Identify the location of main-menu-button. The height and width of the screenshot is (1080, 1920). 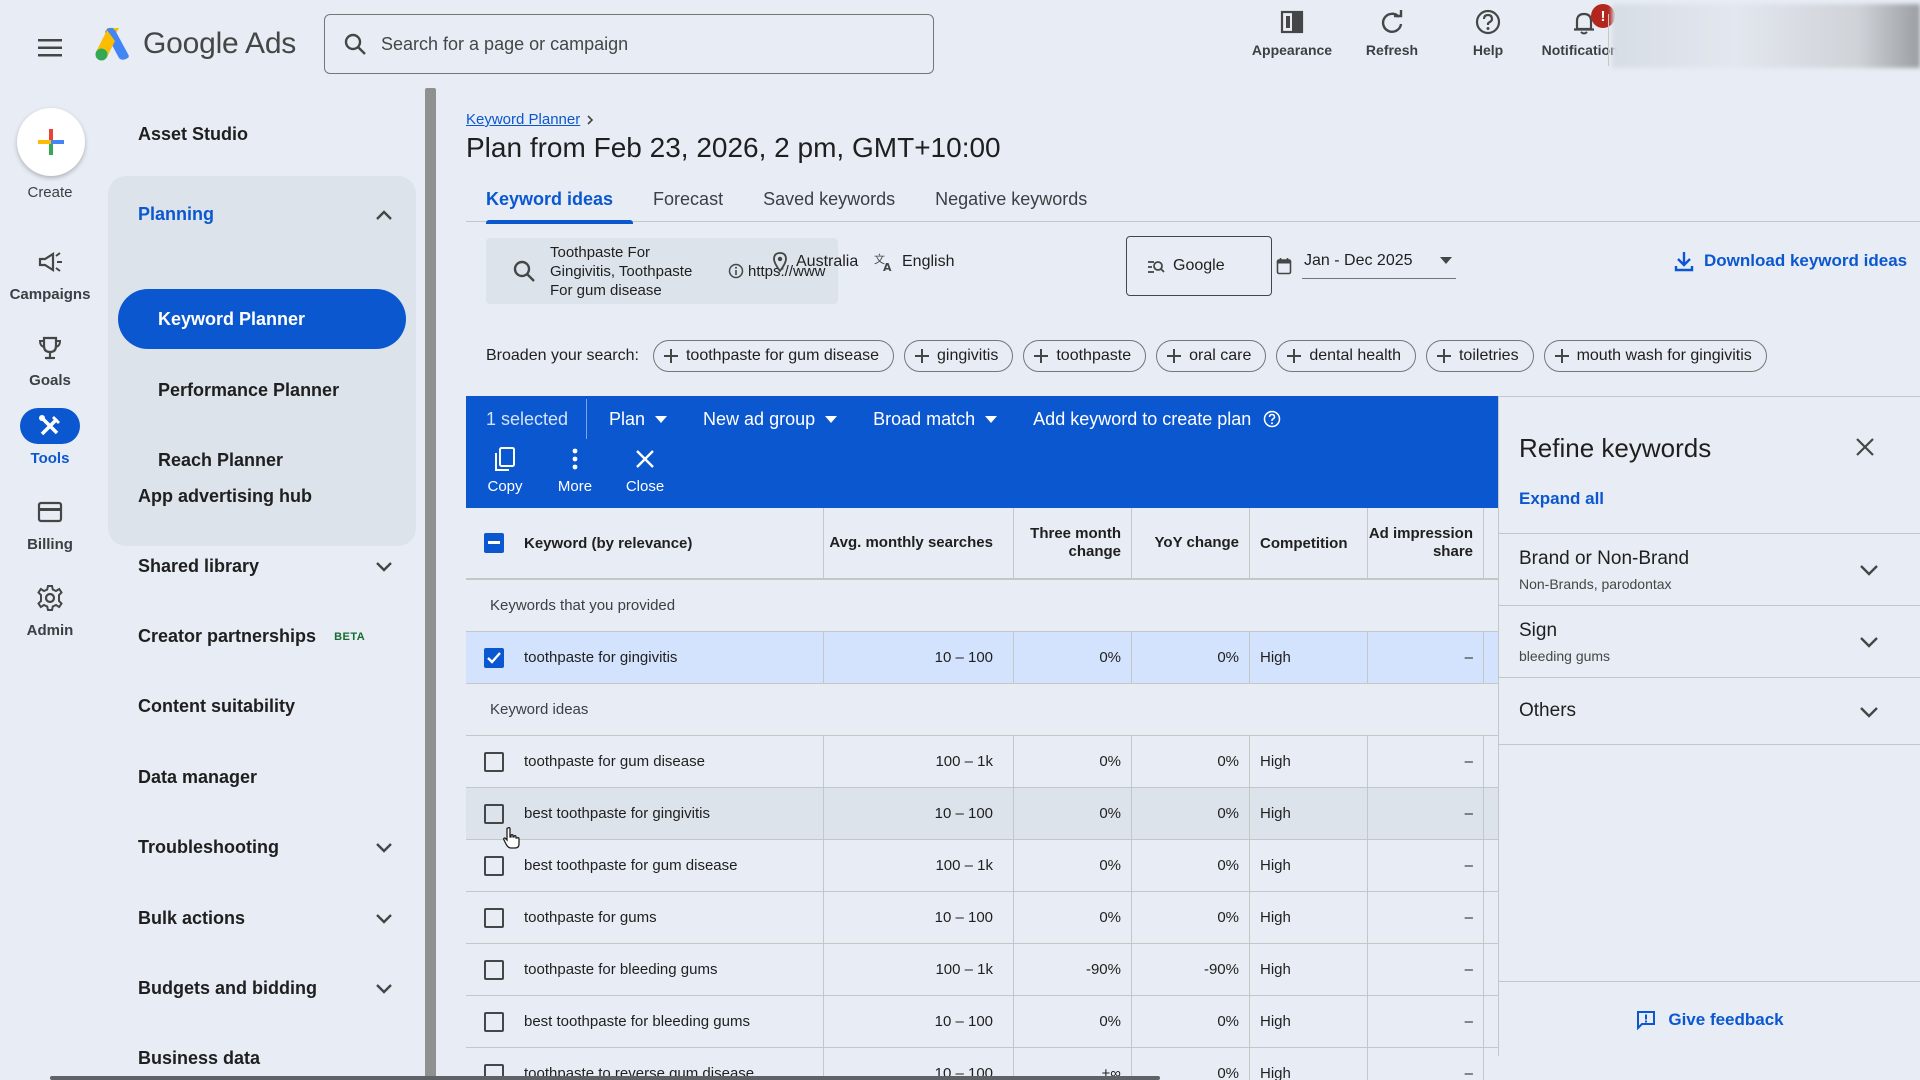
(50, 48).